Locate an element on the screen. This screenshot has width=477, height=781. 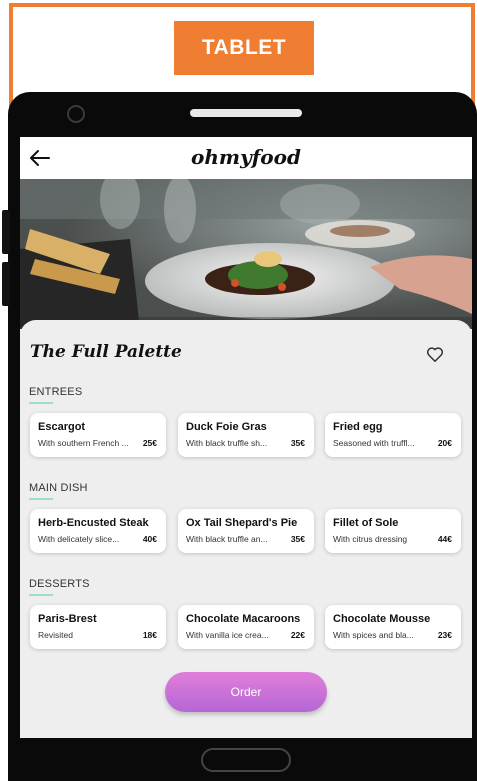
tablet-label: TABLET is located at coordinates (244, 48).